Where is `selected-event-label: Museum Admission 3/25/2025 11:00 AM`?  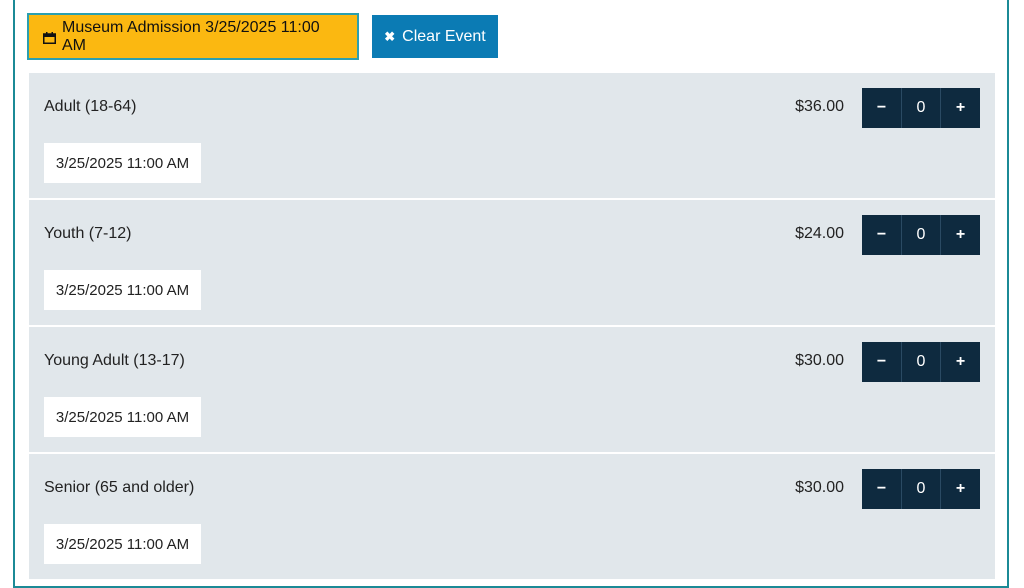 selected-event-label: Museum Admission 3/25/2025 11:00 AM is located at coordinates (191, 36).